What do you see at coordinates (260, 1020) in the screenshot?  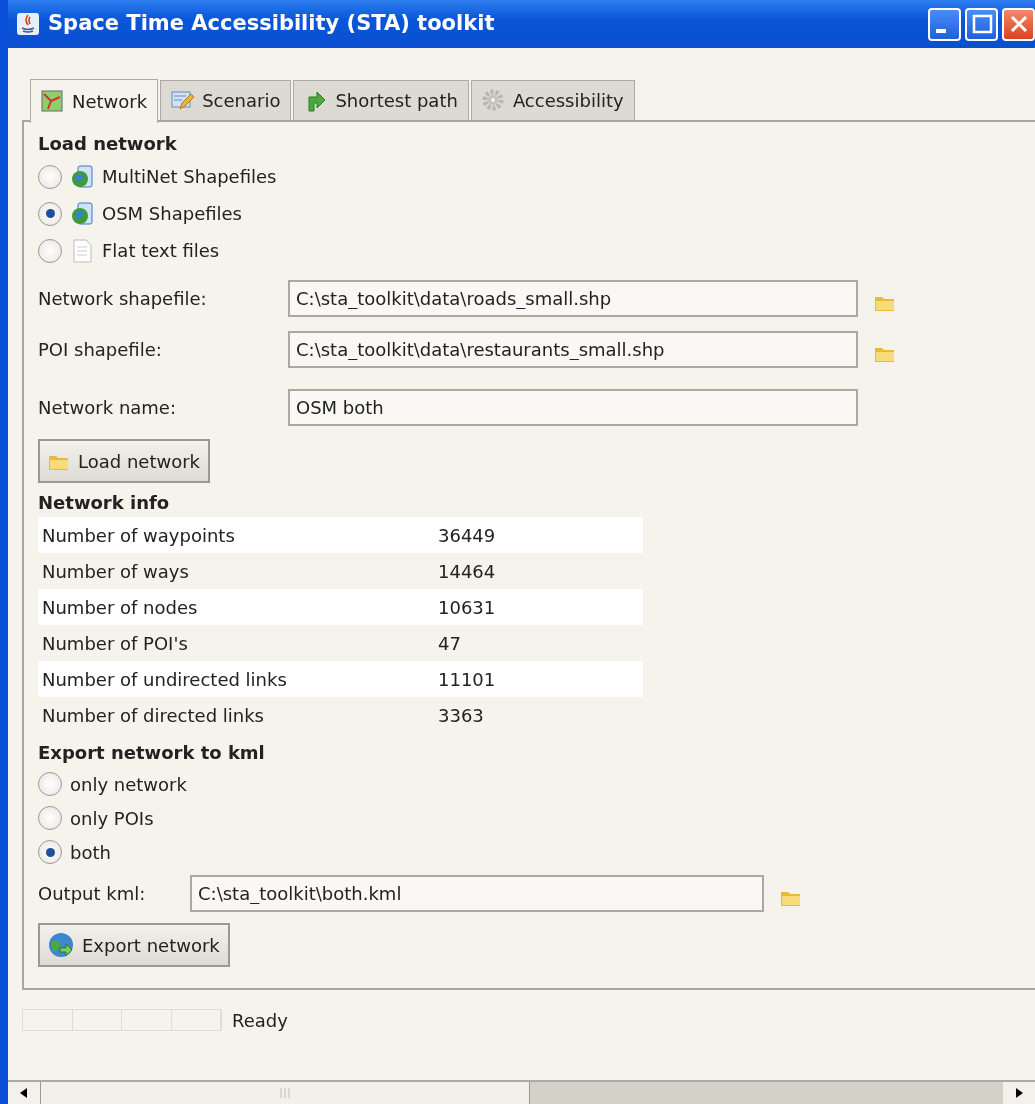 I see `status-text: Ready` at bounding box center [260, 1020].